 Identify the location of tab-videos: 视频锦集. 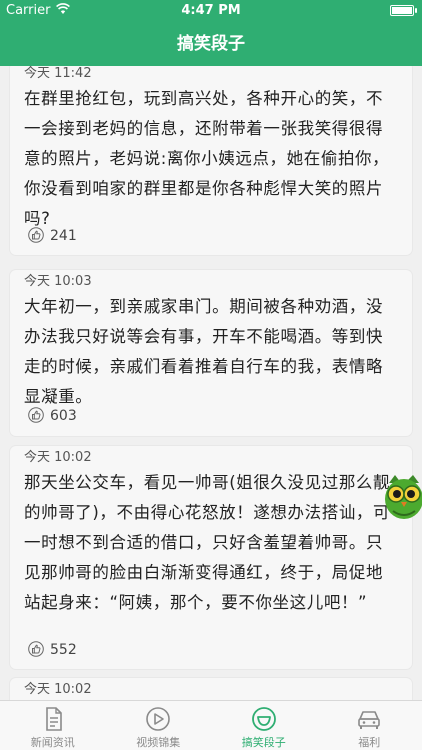
(159, 725).